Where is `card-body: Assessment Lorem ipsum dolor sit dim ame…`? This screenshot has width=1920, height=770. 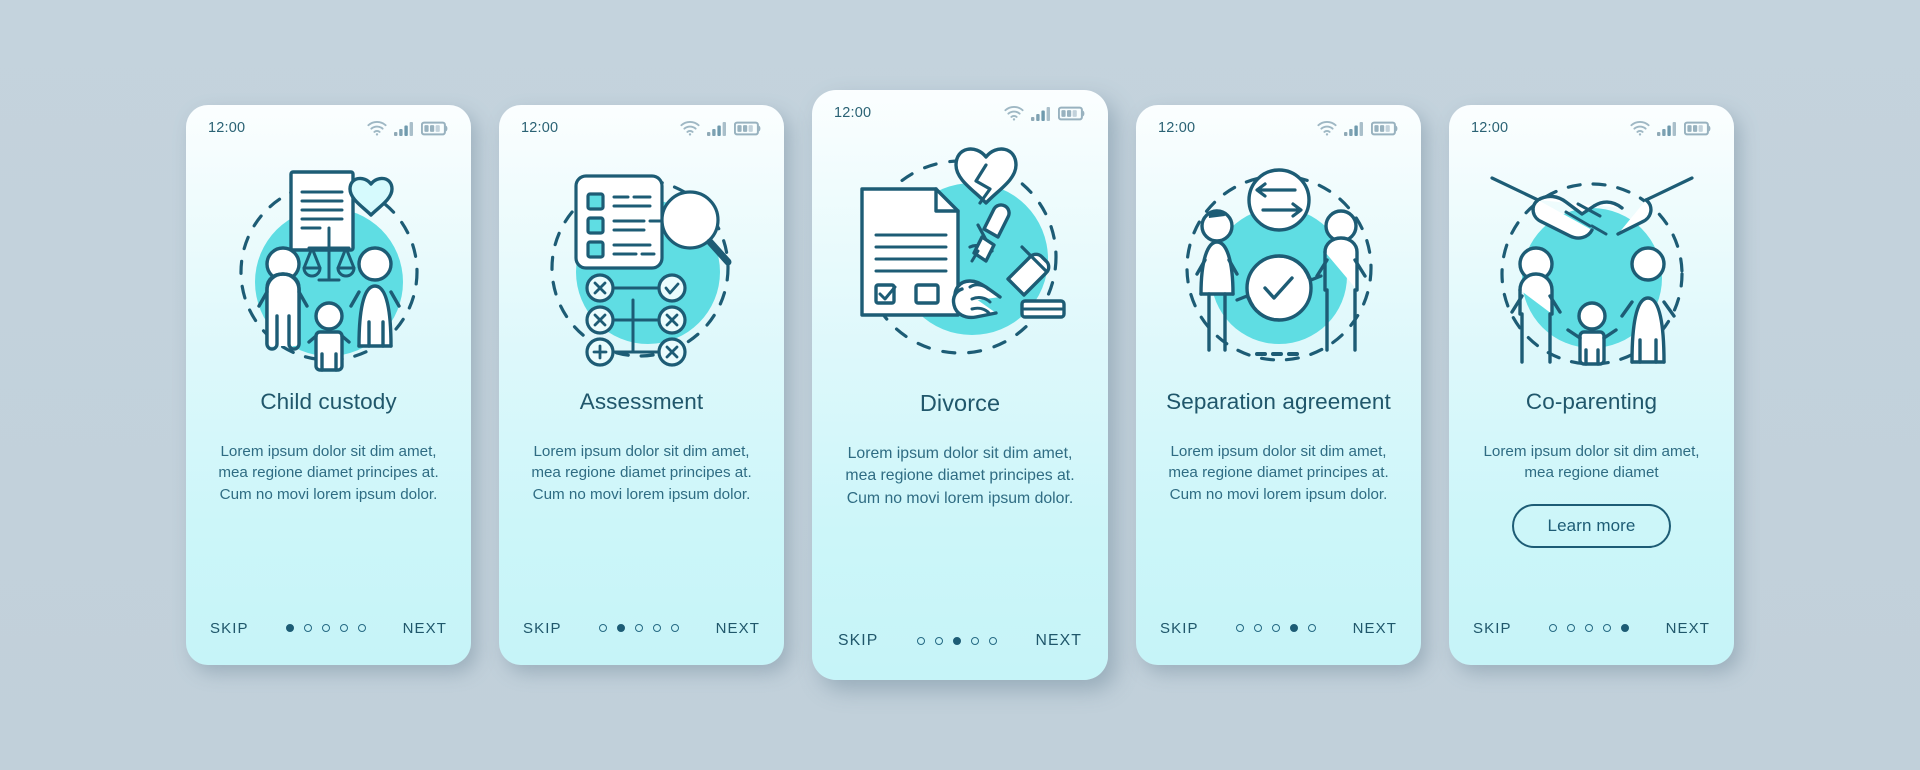 card-body: Assessment Lorem ipsum dolor sit dim ame… is located at coordinates (641, 486).